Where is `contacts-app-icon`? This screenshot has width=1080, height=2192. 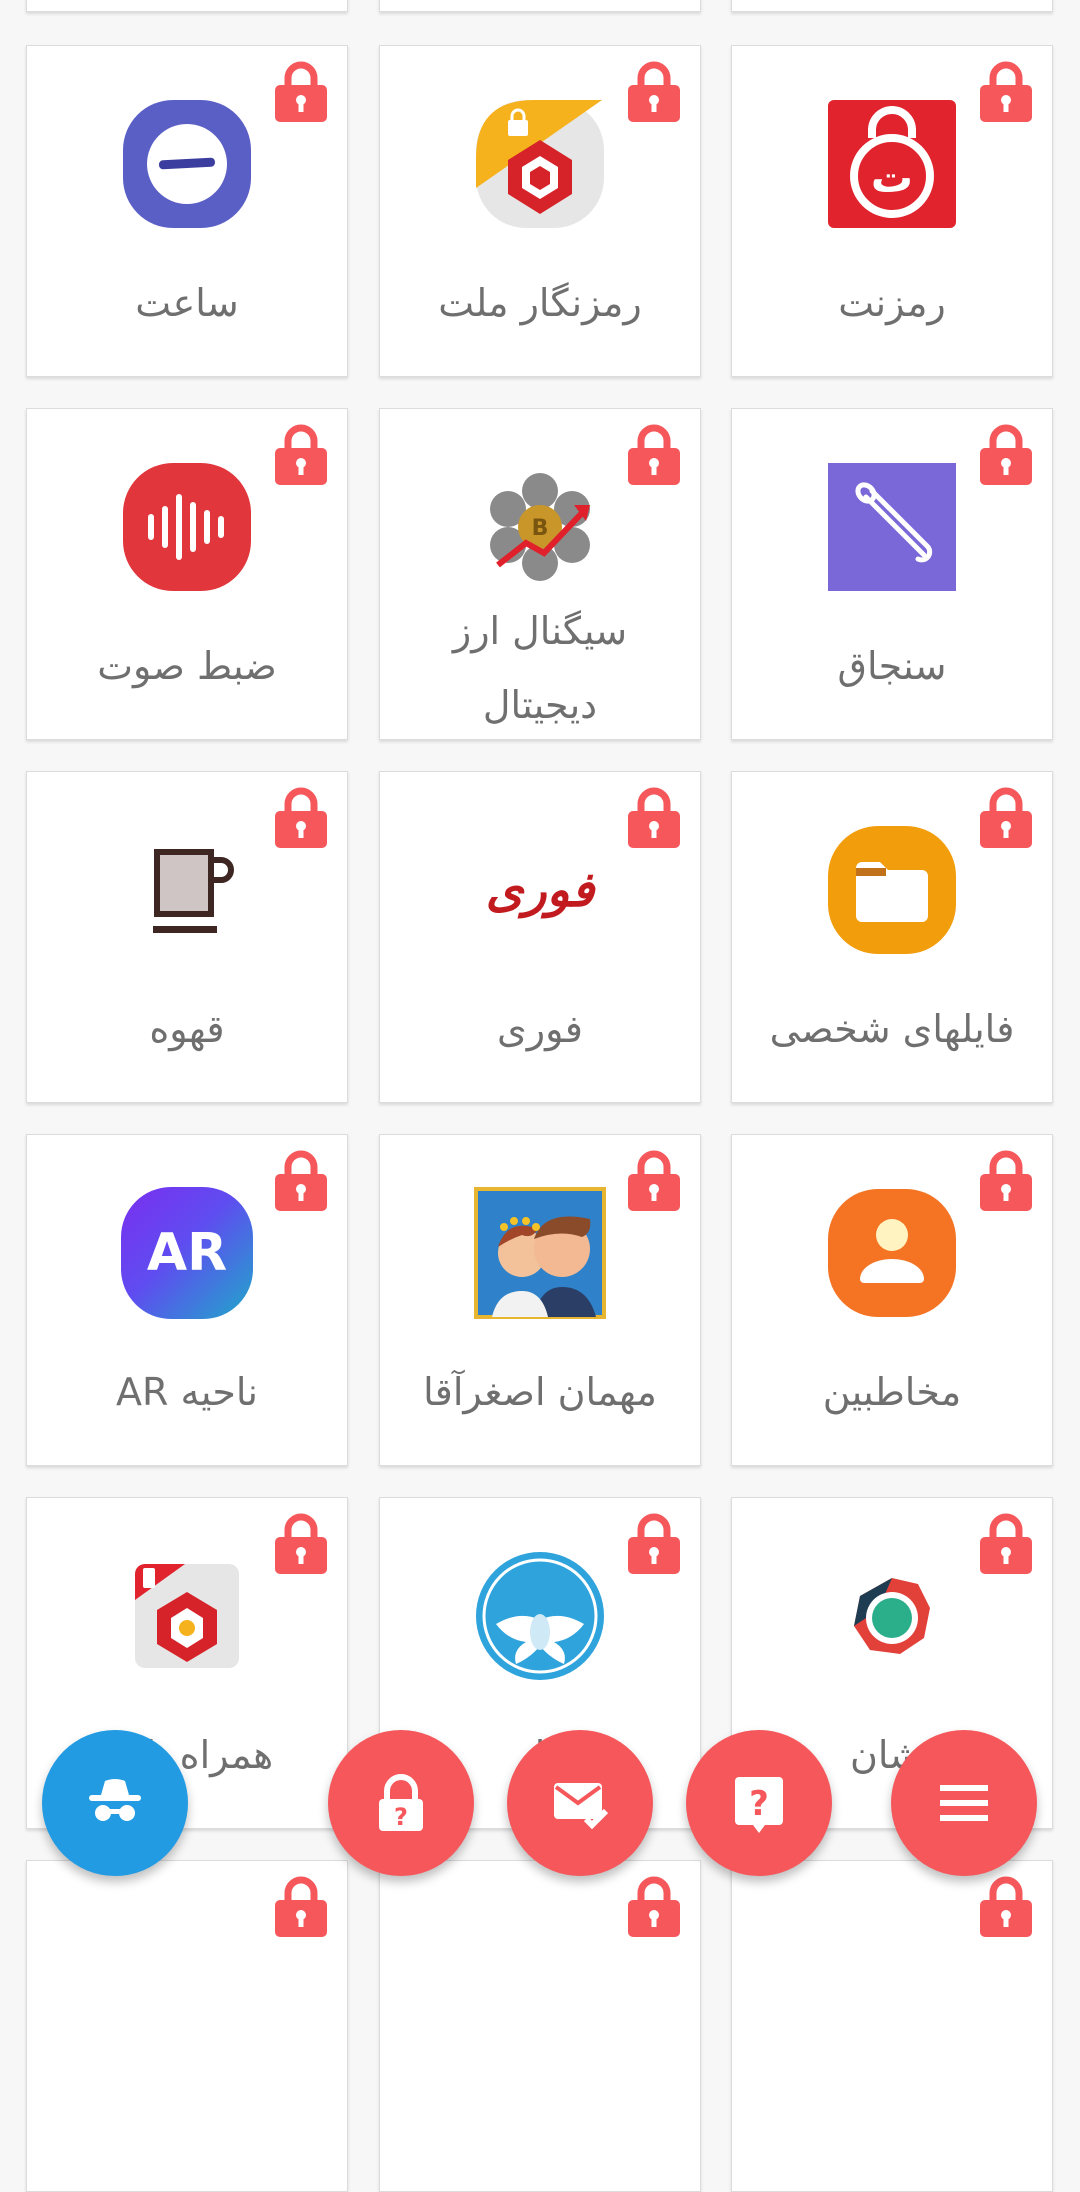
contacts-app-icon is located at coordinates (892, 1253).